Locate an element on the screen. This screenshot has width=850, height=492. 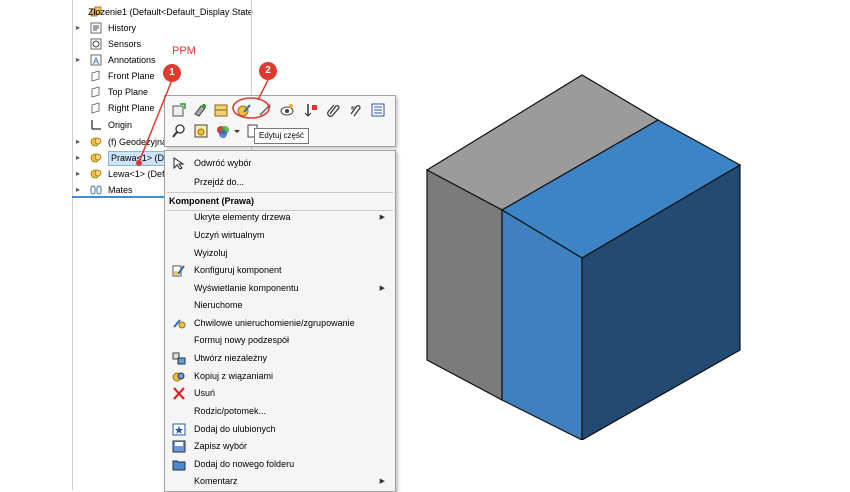
step-badge-1: 1 is located at coordinates (172, 73).